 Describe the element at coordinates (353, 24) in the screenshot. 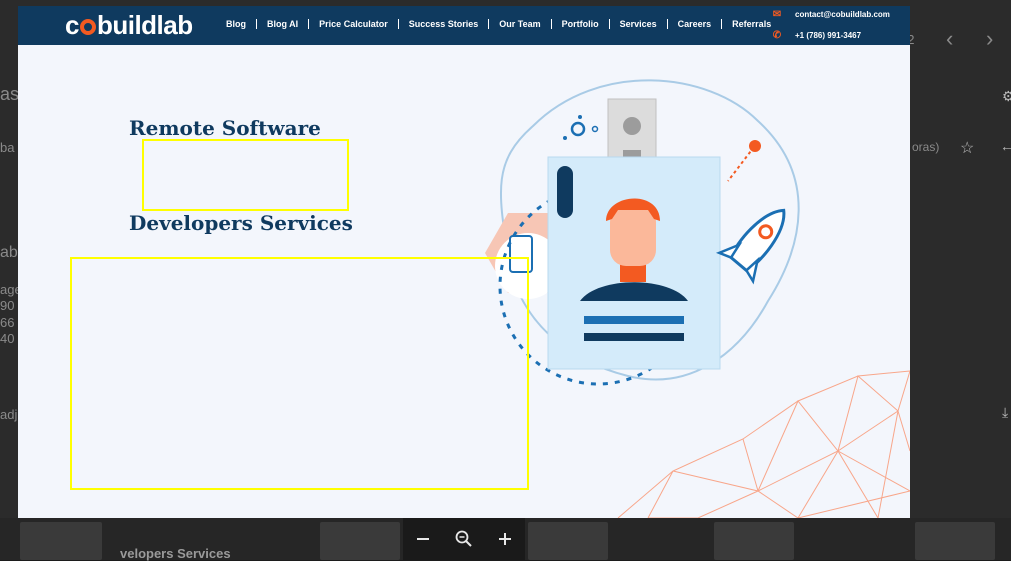

I see `nav-price-calculator: Price Calculator` at that location.